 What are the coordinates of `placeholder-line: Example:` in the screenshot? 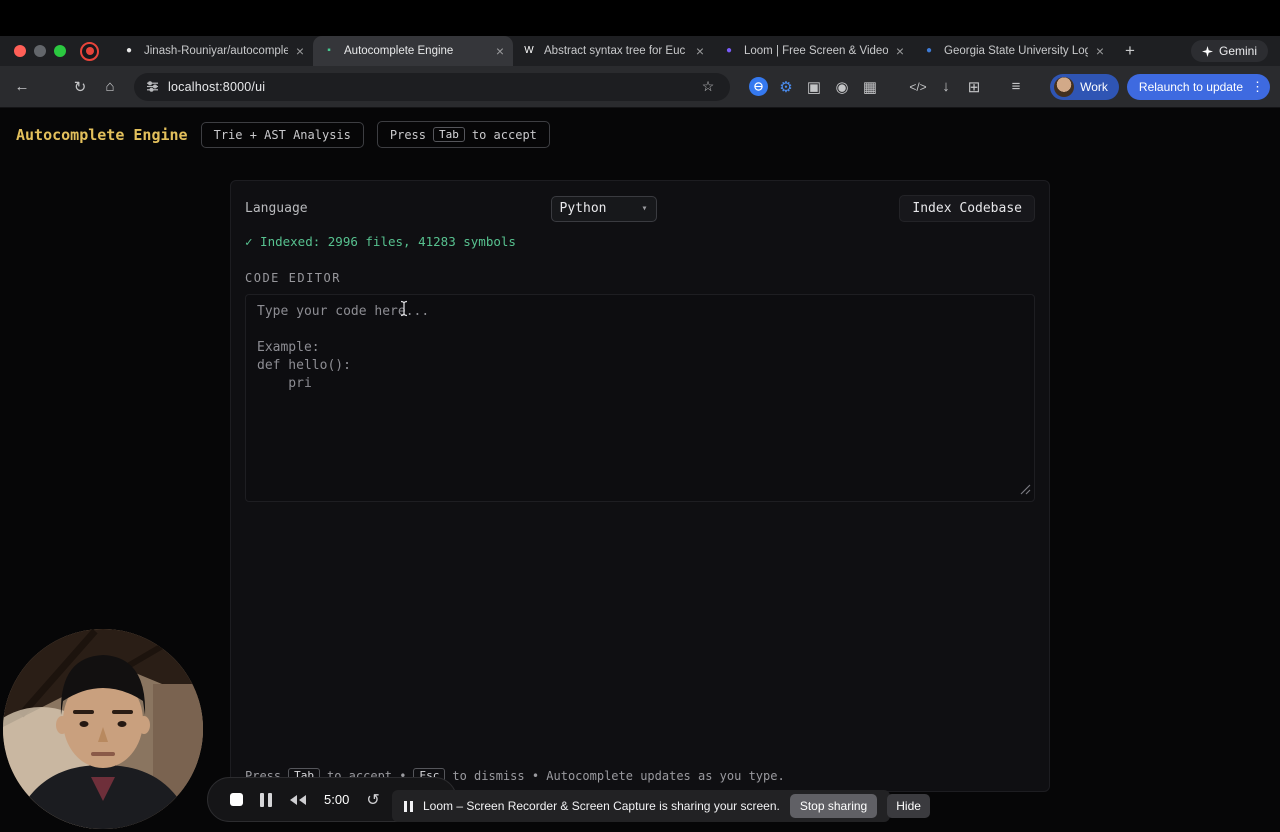 It's located at (288, 347).